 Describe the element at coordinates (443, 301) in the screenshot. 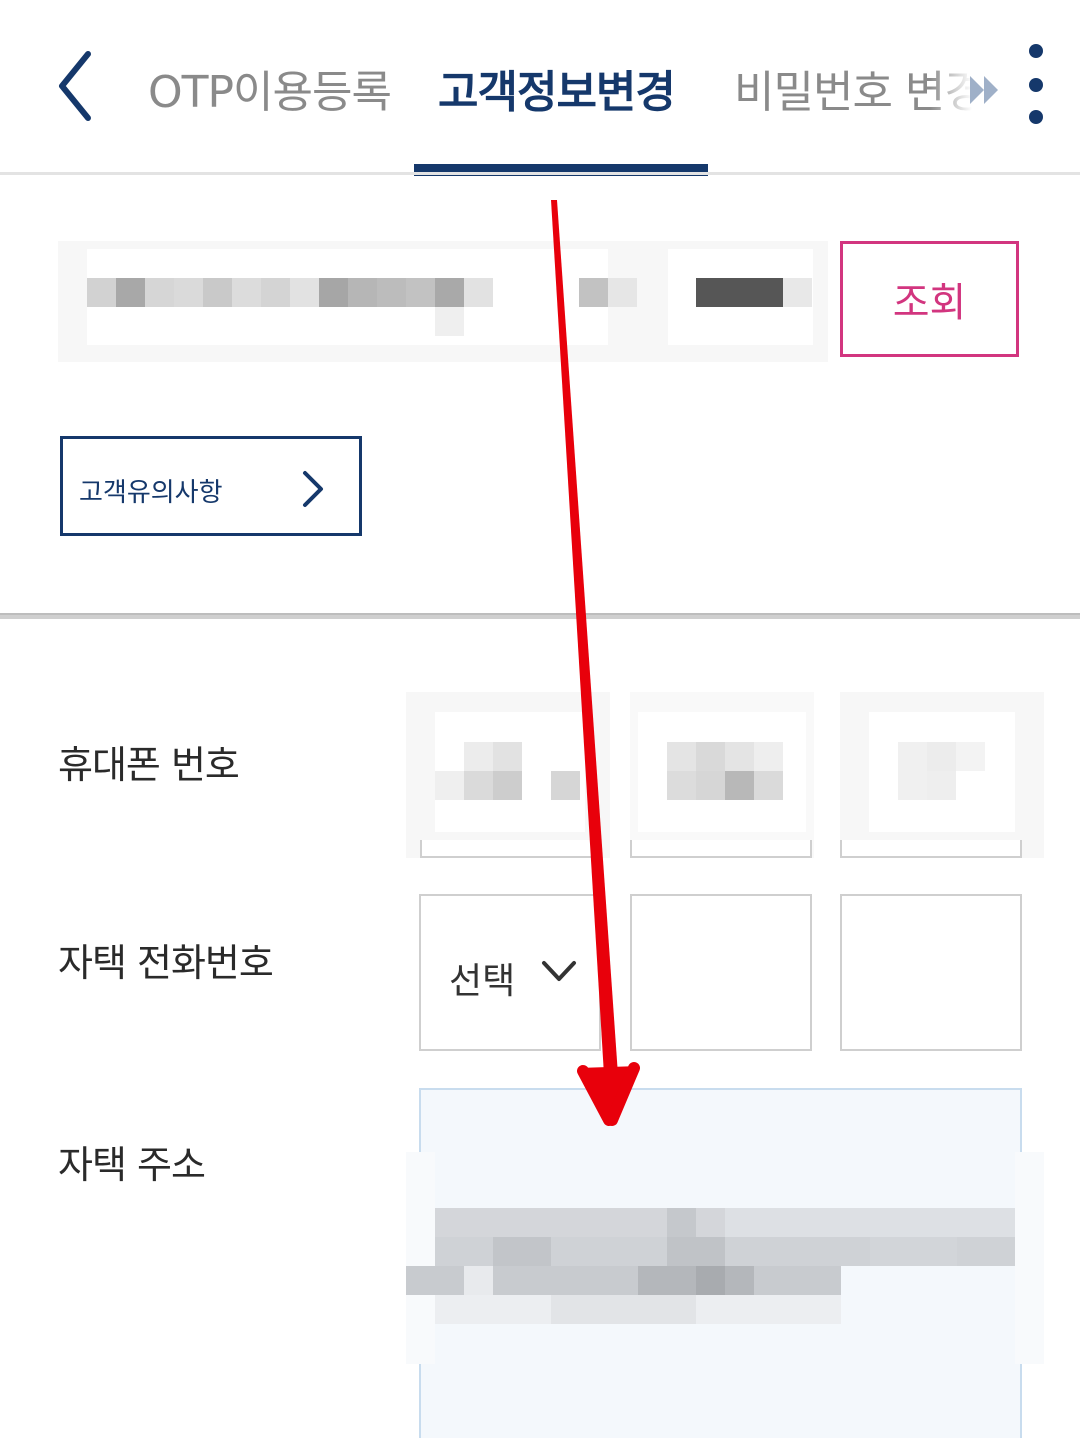

I see `account-select-field` at that location.